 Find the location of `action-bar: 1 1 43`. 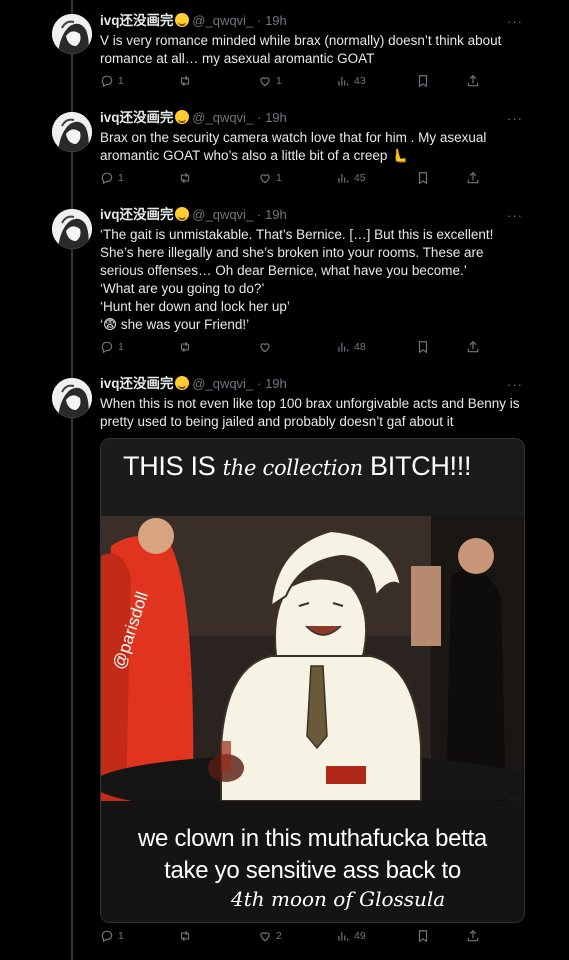

action-bar: 1 1 43 is located at coordinates (290, 82).